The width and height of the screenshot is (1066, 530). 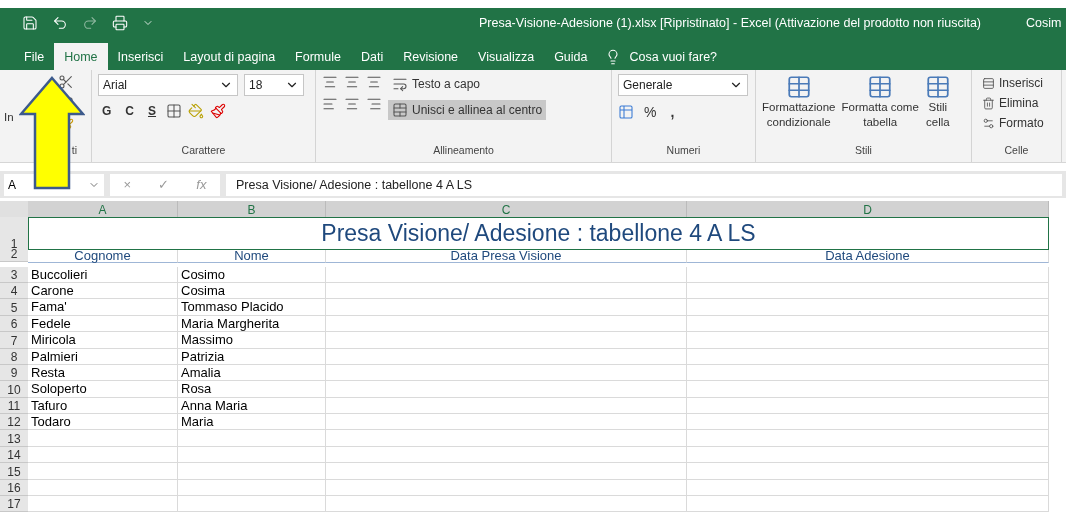 What do you see at coordinates (330, 104) in the screenshot?
I see `align-left-icon` at bounding box center [330, 104].